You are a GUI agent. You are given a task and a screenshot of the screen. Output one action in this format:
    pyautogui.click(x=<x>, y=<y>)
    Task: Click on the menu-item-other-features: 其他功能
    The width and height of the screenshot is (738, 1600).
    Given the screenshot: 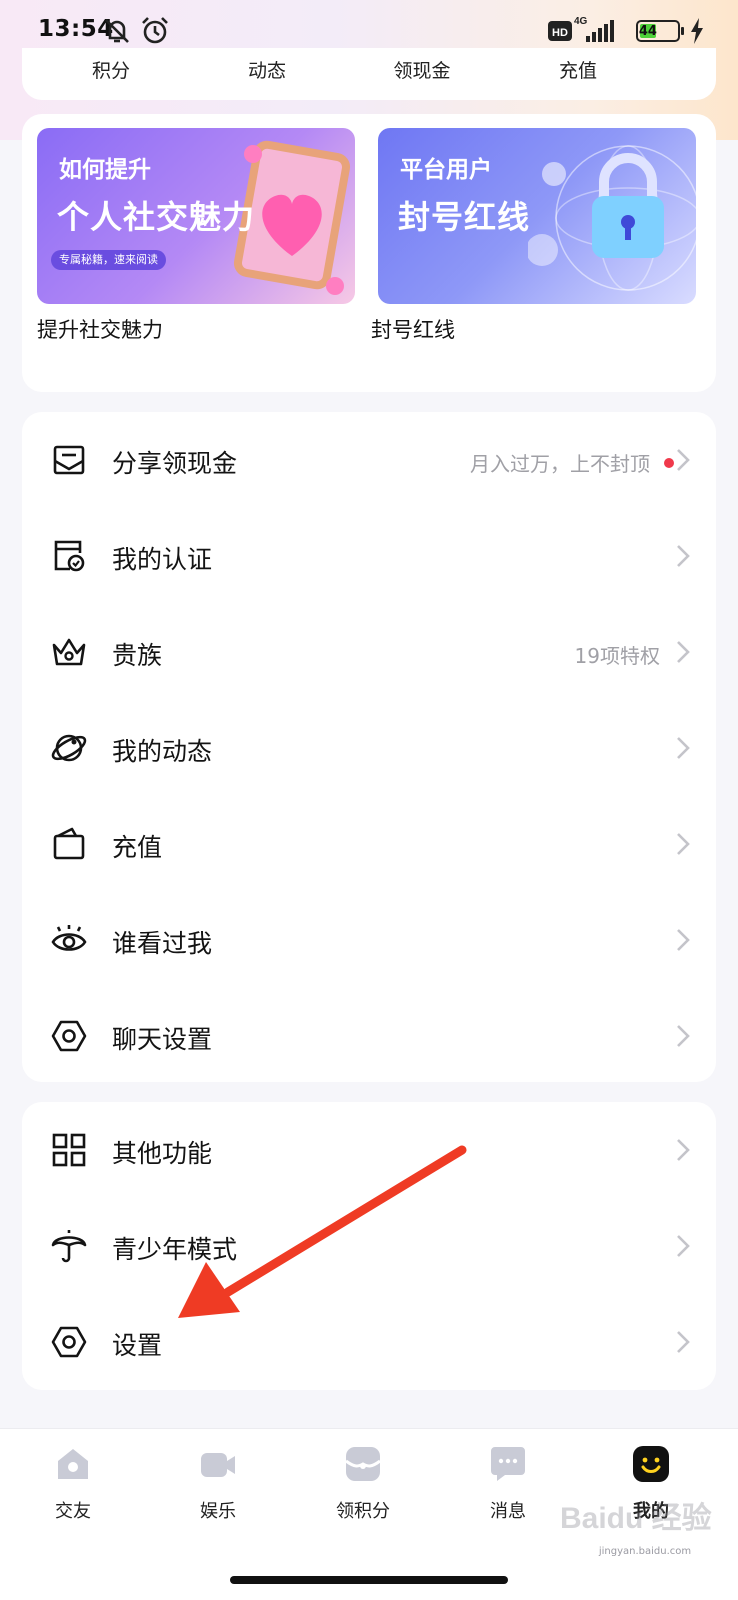 What is the action you would take?
    pyautogui.click(x=369, y=1150)
    